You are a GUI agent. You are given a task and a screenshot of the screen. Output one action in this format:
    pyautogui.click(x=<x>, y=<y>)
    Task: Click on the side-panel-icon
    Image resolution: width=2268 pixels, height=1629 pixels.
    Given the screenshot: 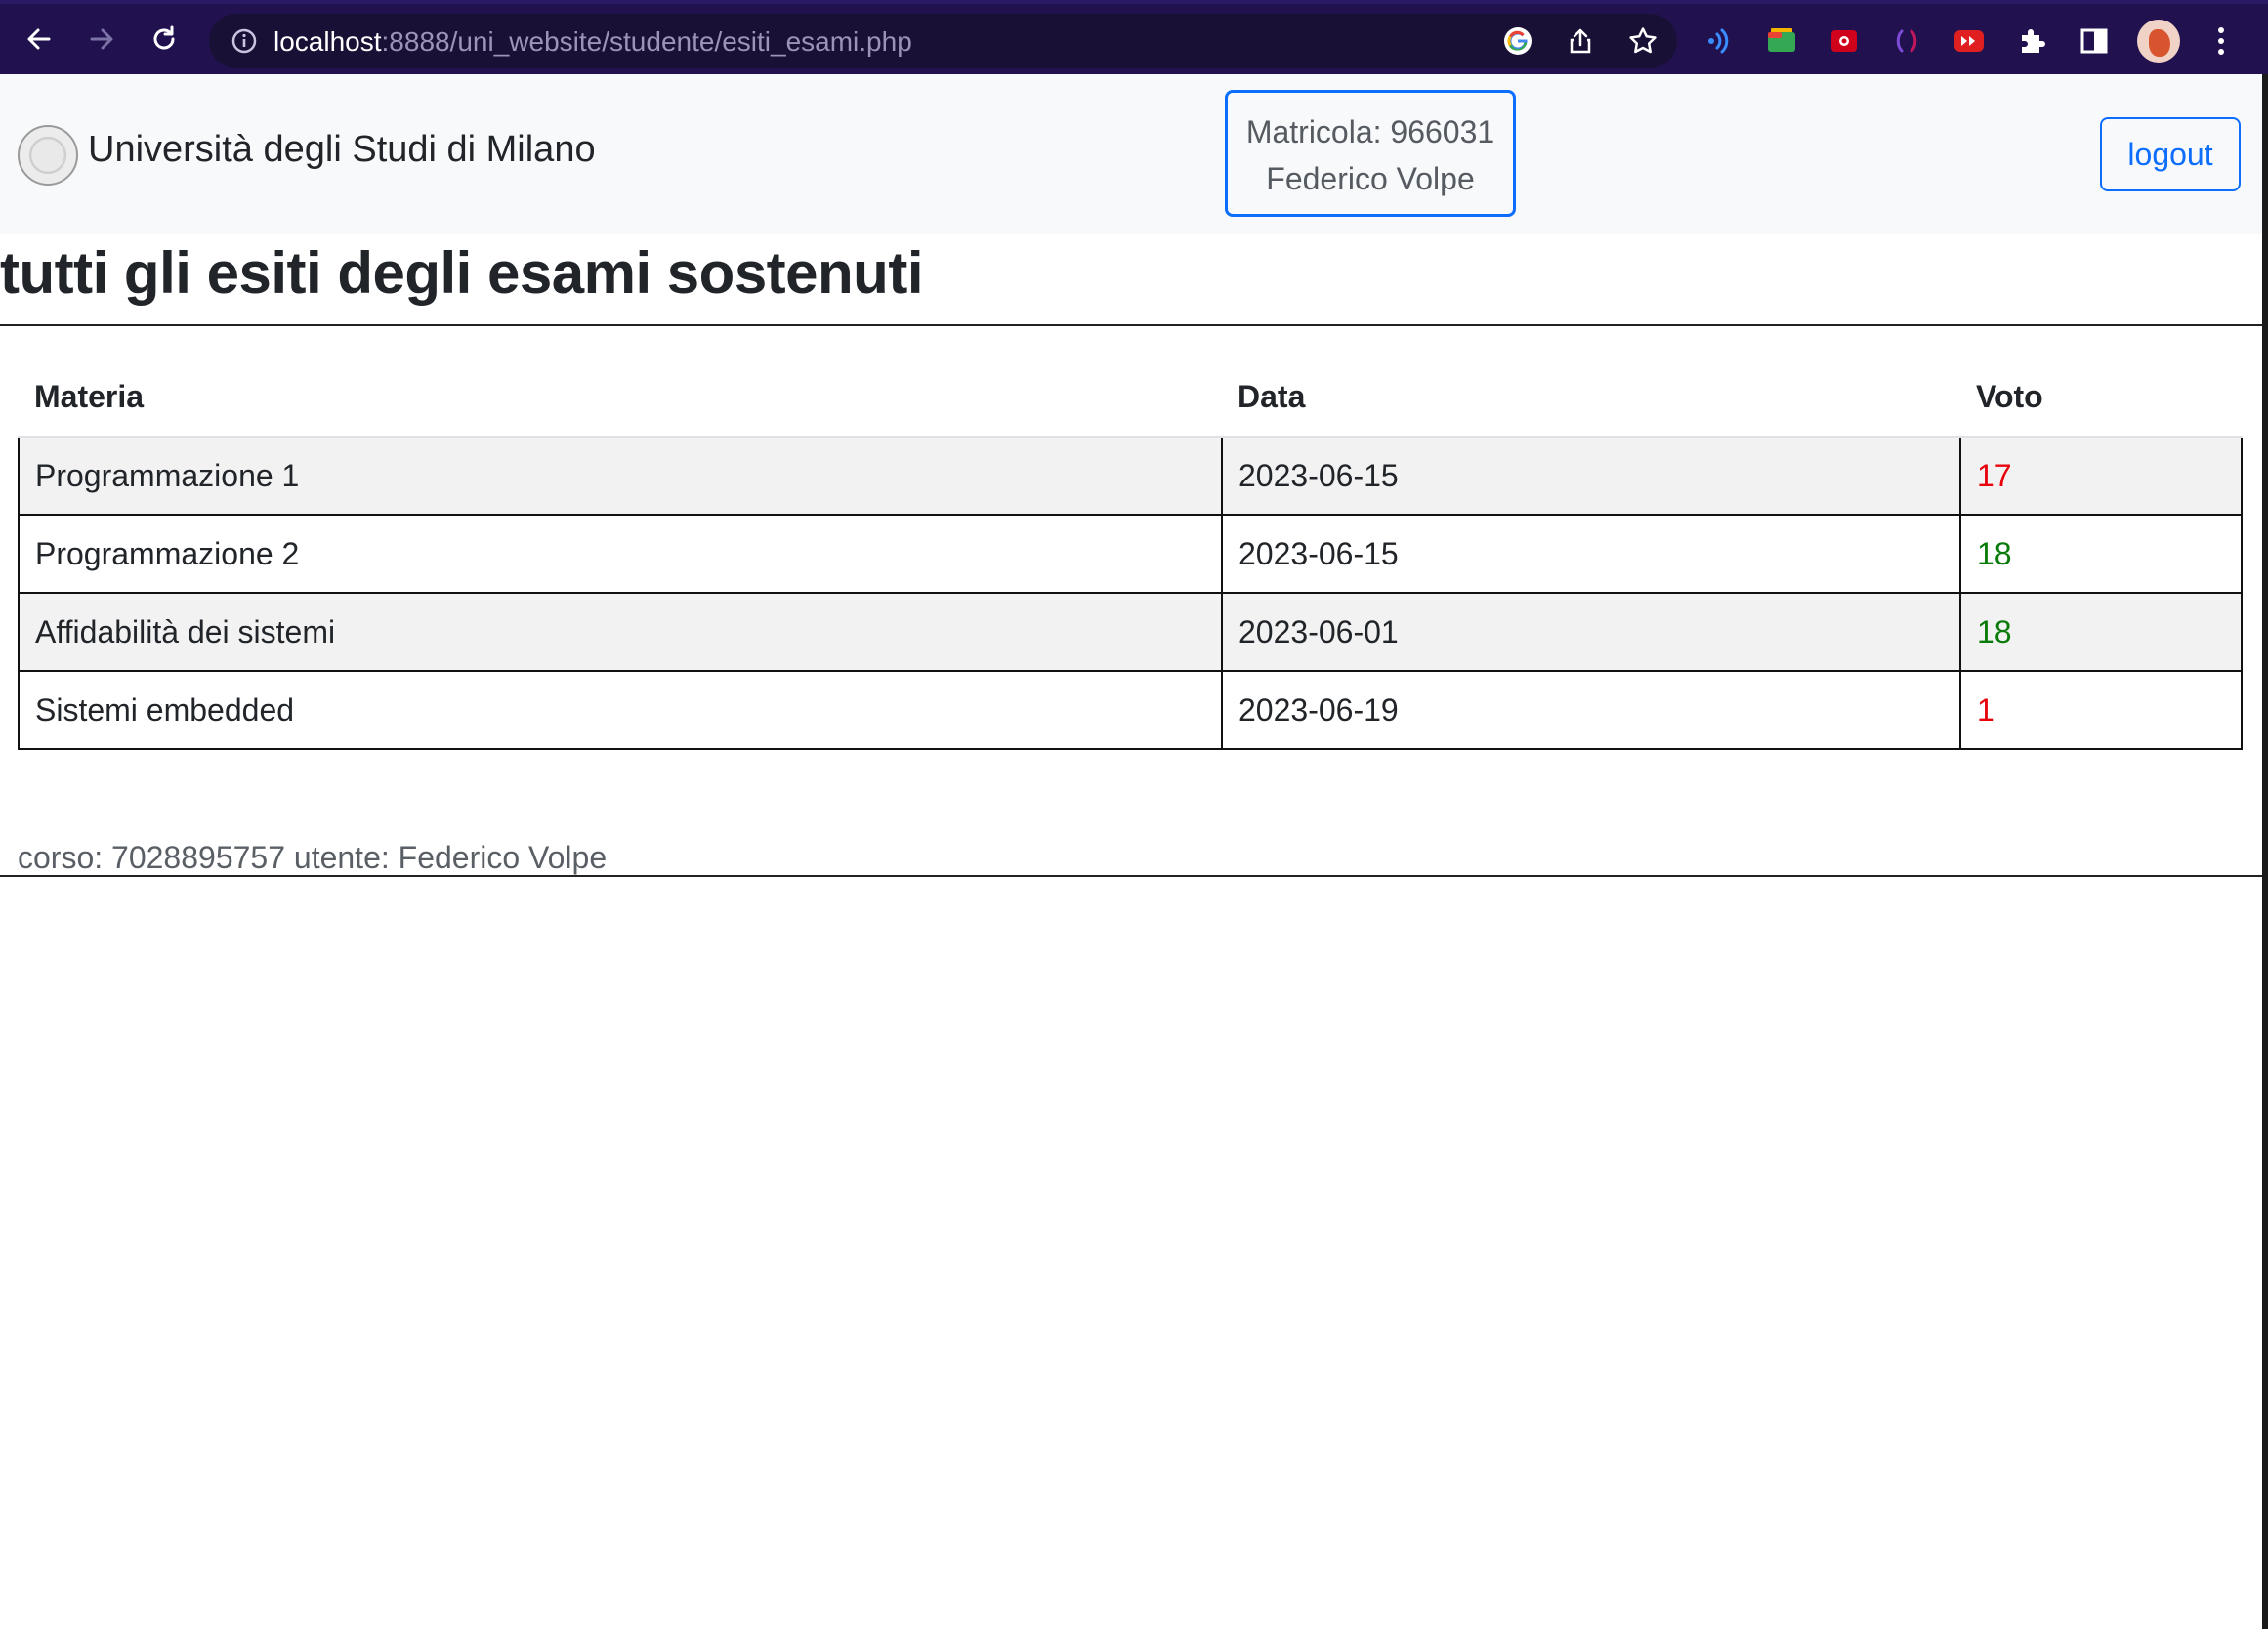 What is the action you would take?
    pyautogui.click(x=2094, y=41)
    